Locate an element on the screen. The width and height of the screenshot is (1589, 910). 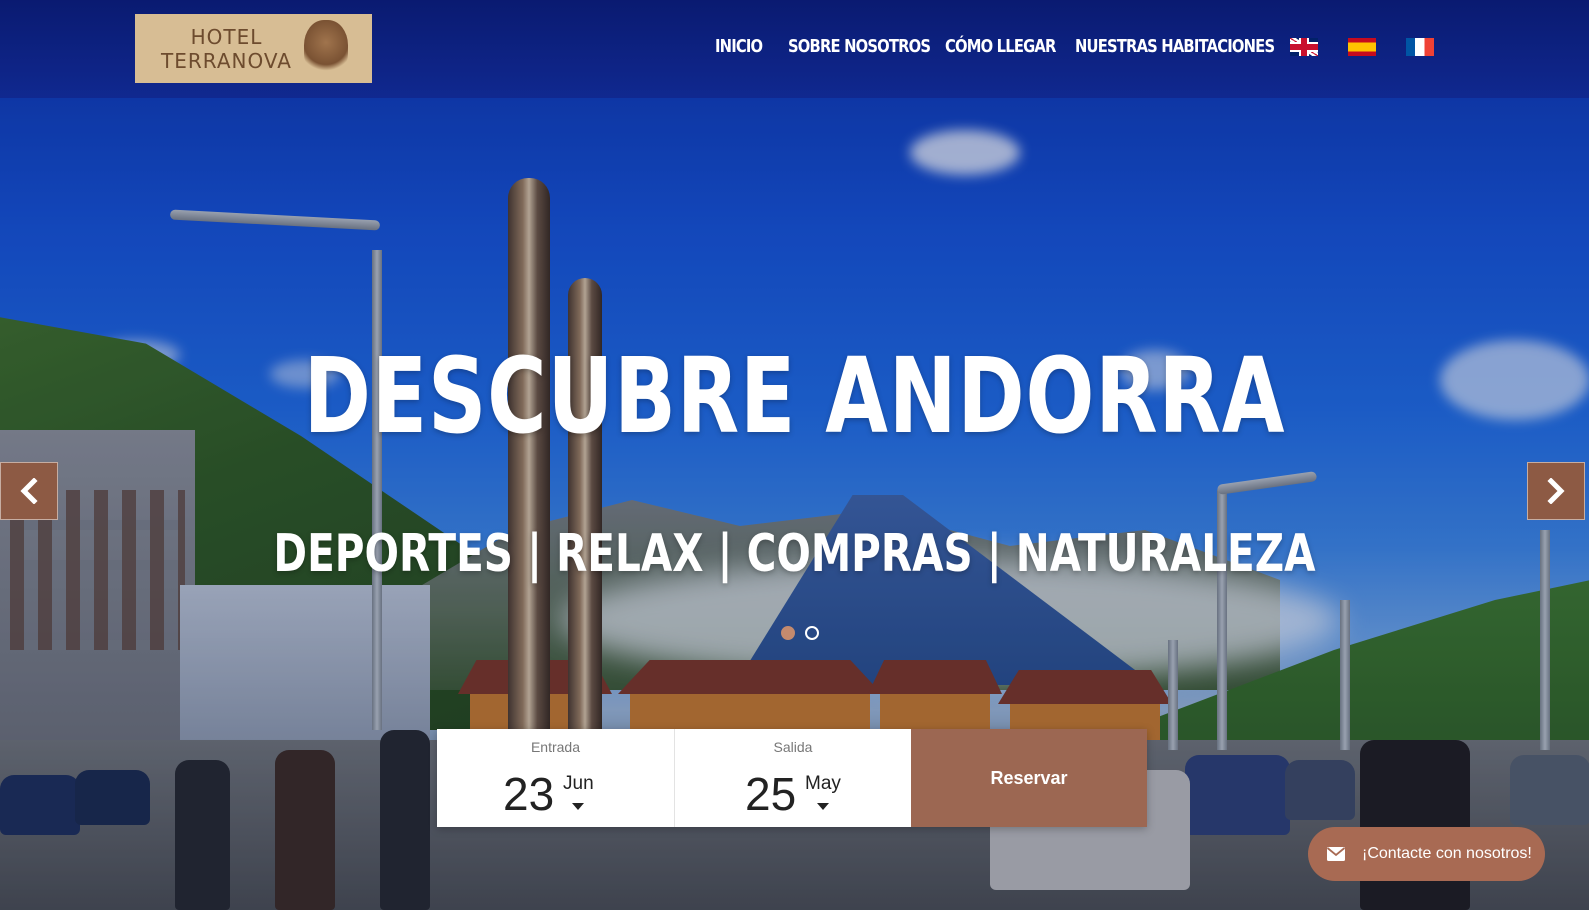
checkout-day: 25 is located at coordinates (771, 794).